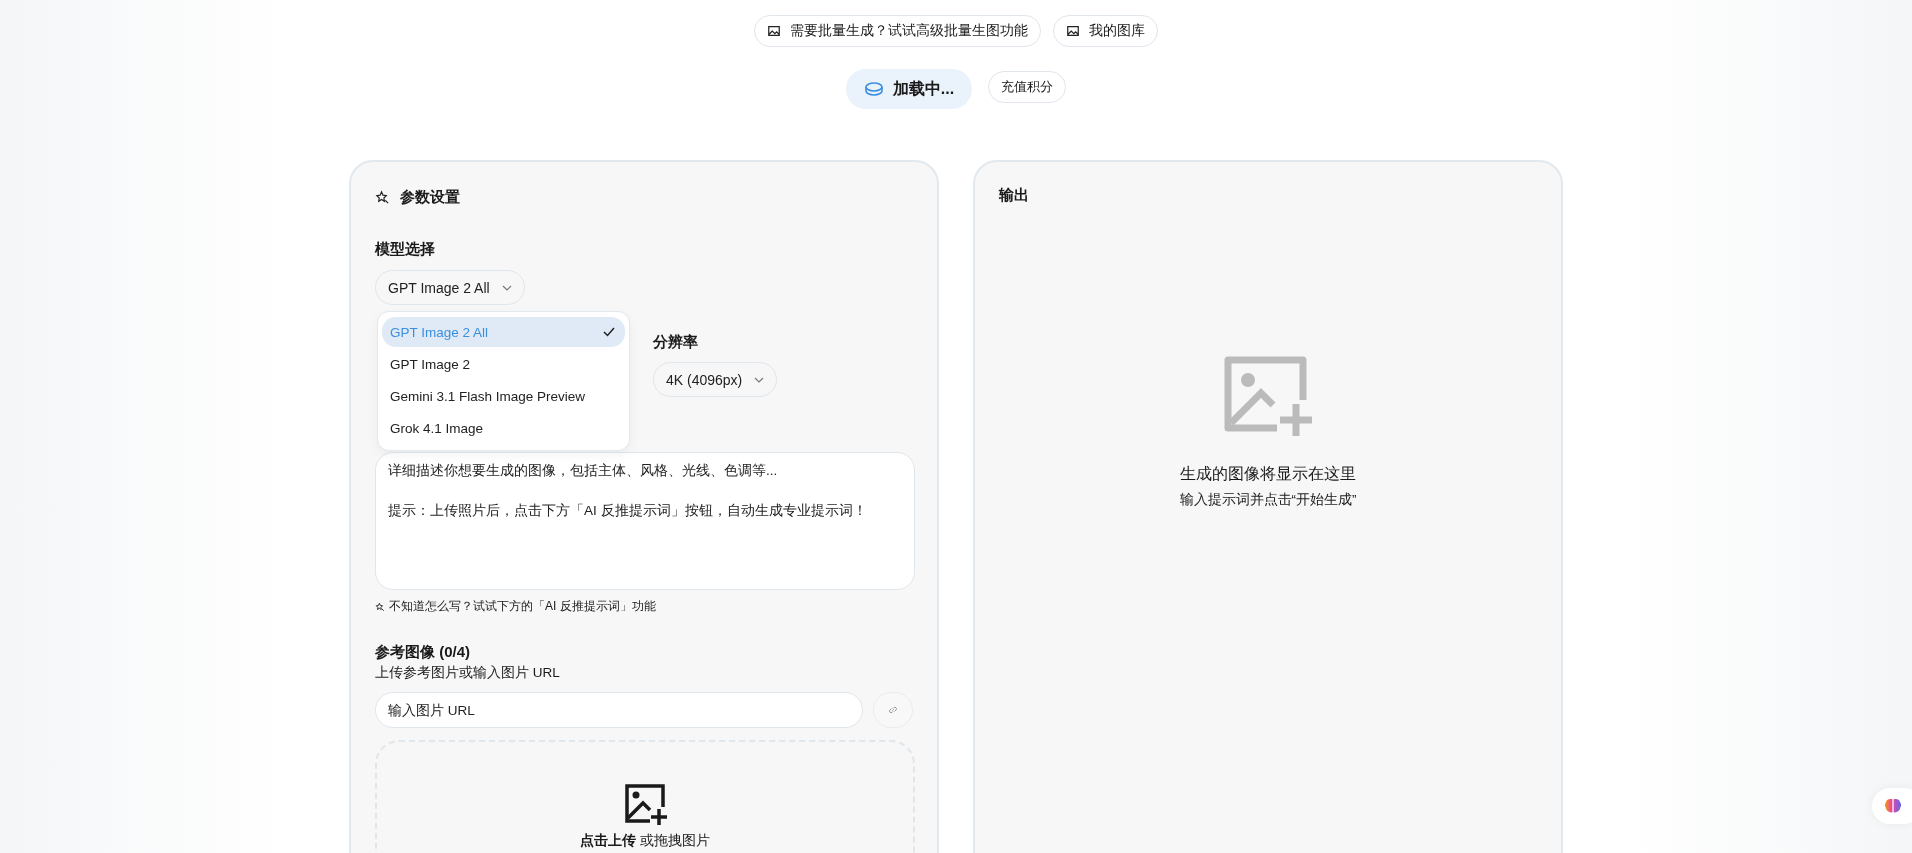 The height and width of the screenshot is (853, 1912). Describe the element at coordinates (619, 710) in the screenshot. I see `url-field: 输入图片 URL` at that location.